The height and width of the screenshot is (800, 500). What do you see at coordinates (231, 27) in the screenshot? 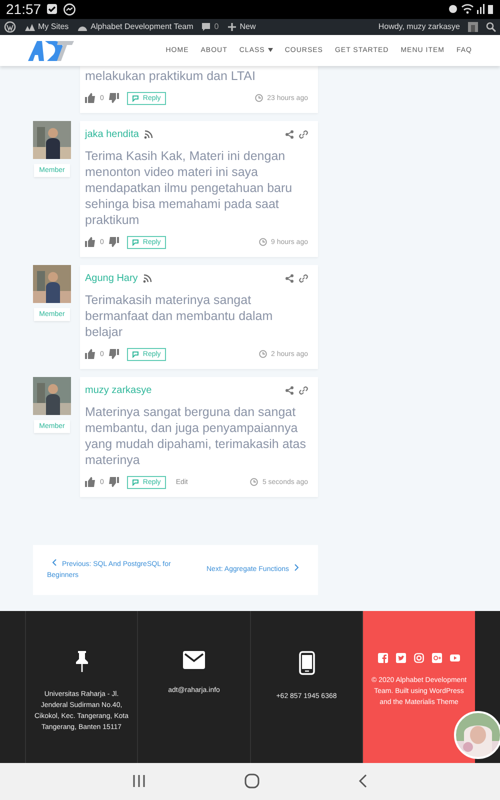
I see `plus-icon` at bounding box center [231, 27].